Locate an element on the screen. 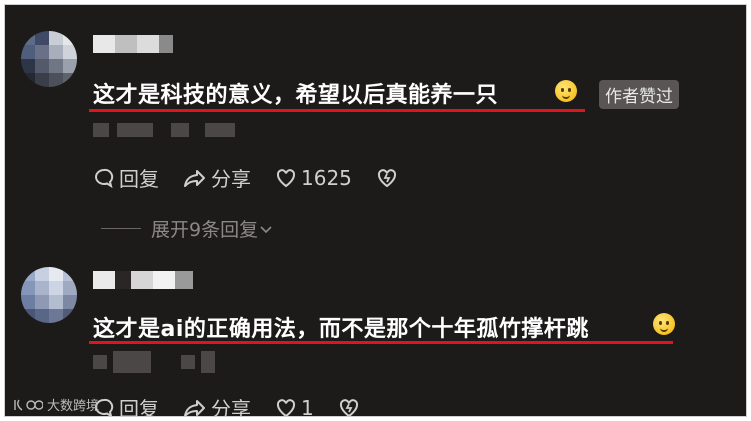 The height and width of the screenshot is (421, 751). expand-label: 展开9条回复 is located at coordinates (205, 230).